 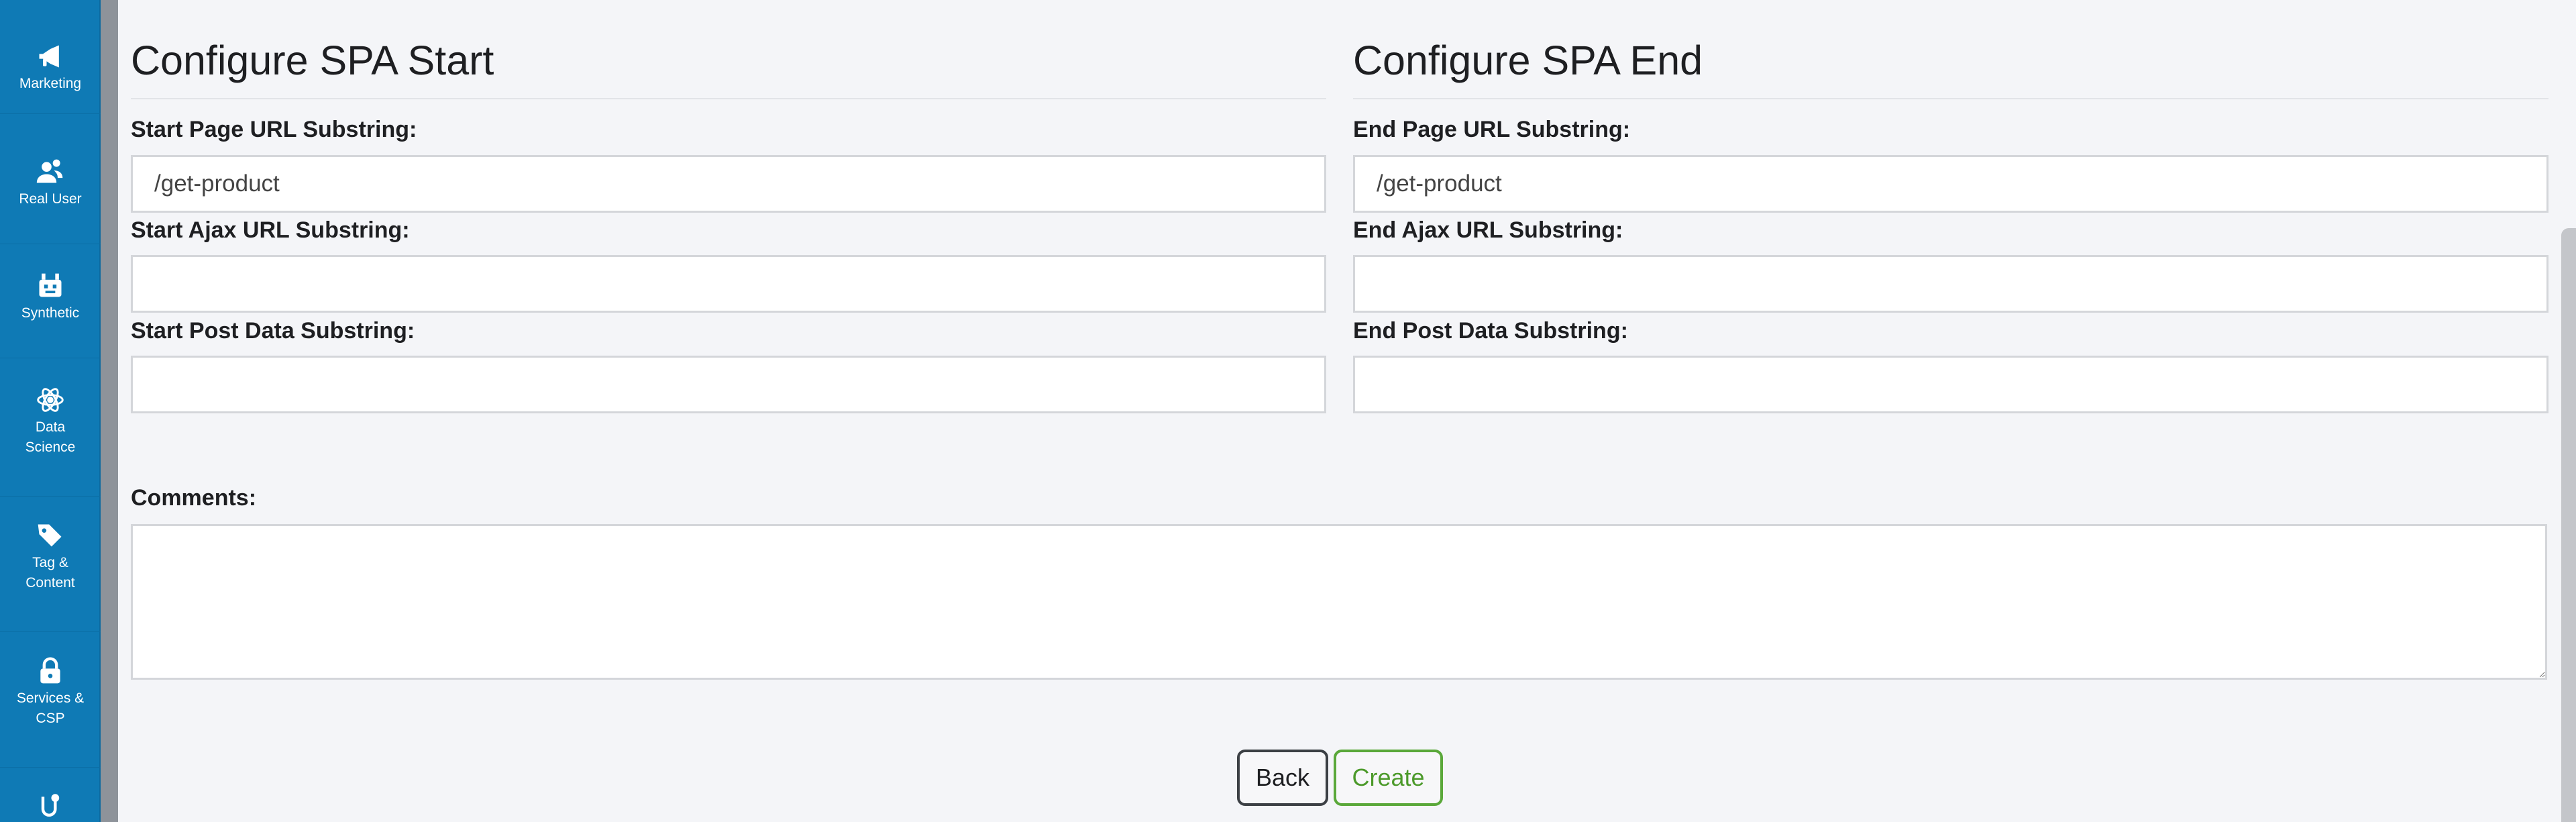 I want to click on path-icon, so click(x=50, y=806).